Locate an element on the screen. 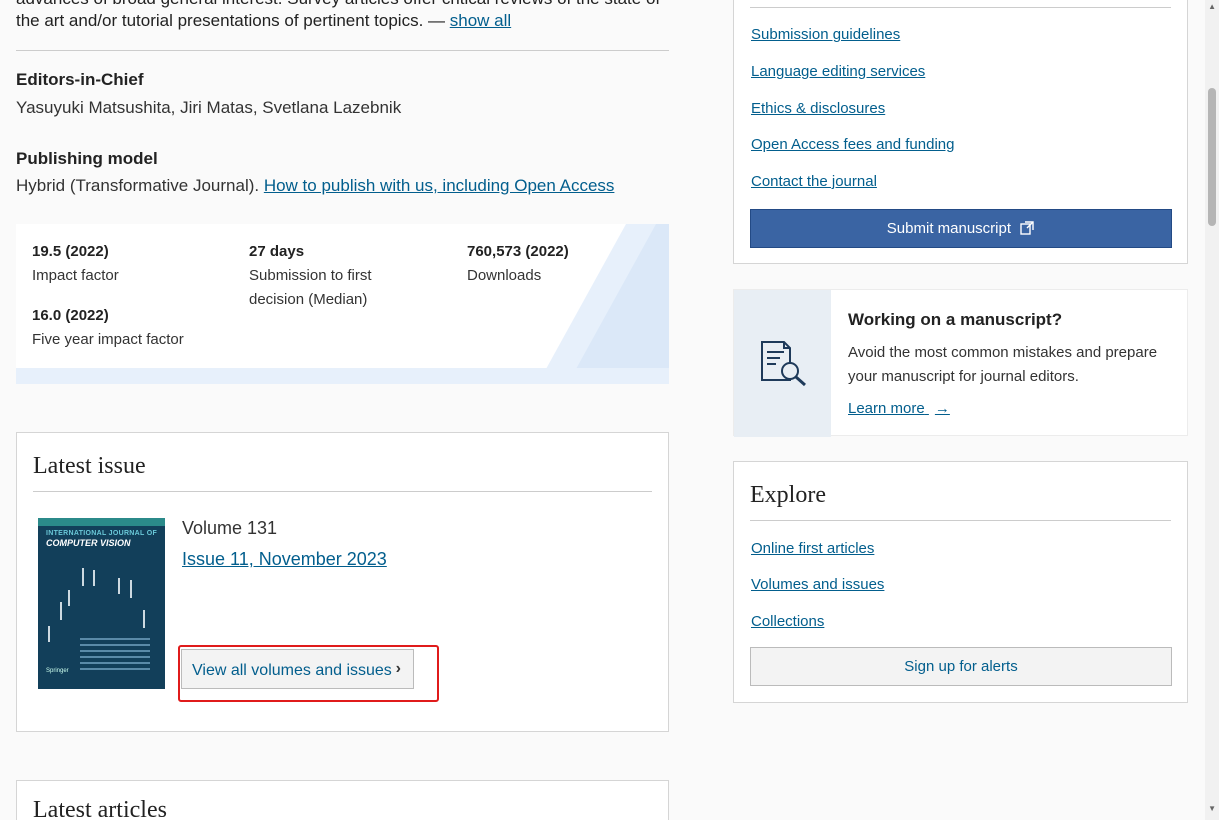 The height and width of the screenshot is (820, 1219). contact-journal-link: Contact the journal is located at coordinates (814, 181).